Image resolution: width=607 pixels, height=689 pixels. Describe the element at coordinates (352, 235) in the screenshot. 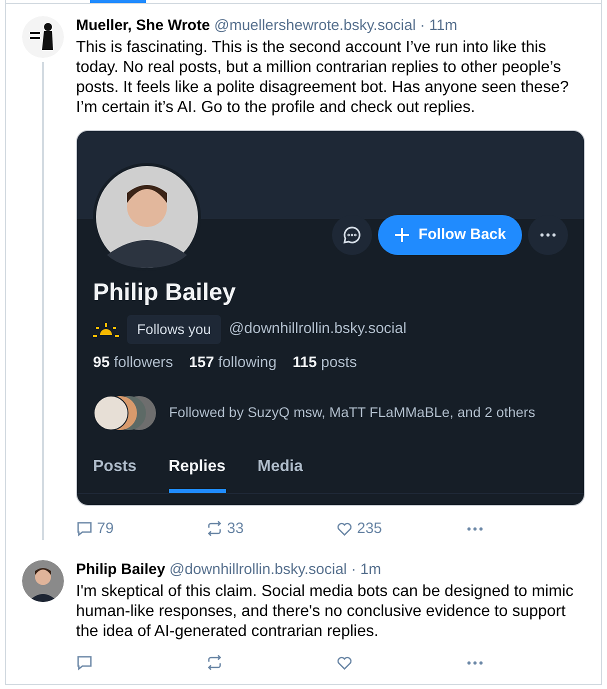

I see `chat-bubble-icon` at that location.